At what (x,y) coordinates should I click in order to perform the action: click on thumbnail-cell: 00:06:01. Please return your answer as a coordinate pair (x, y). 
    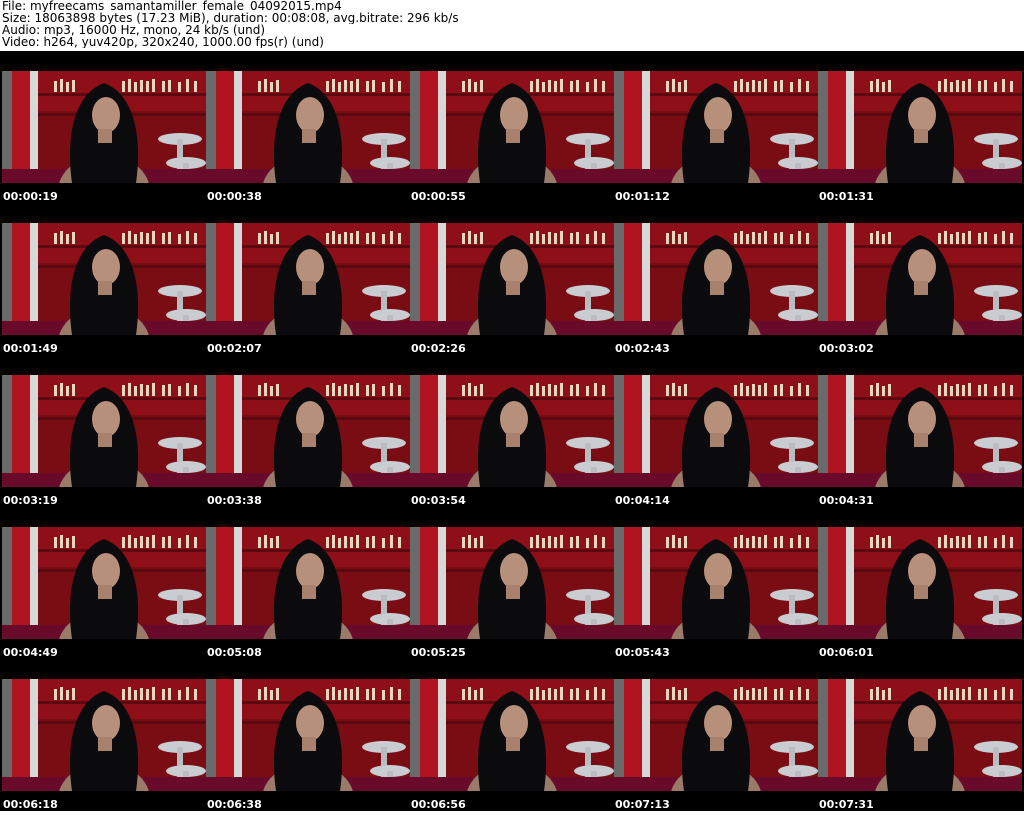
    Looking at the image, I should click on (920, 603).